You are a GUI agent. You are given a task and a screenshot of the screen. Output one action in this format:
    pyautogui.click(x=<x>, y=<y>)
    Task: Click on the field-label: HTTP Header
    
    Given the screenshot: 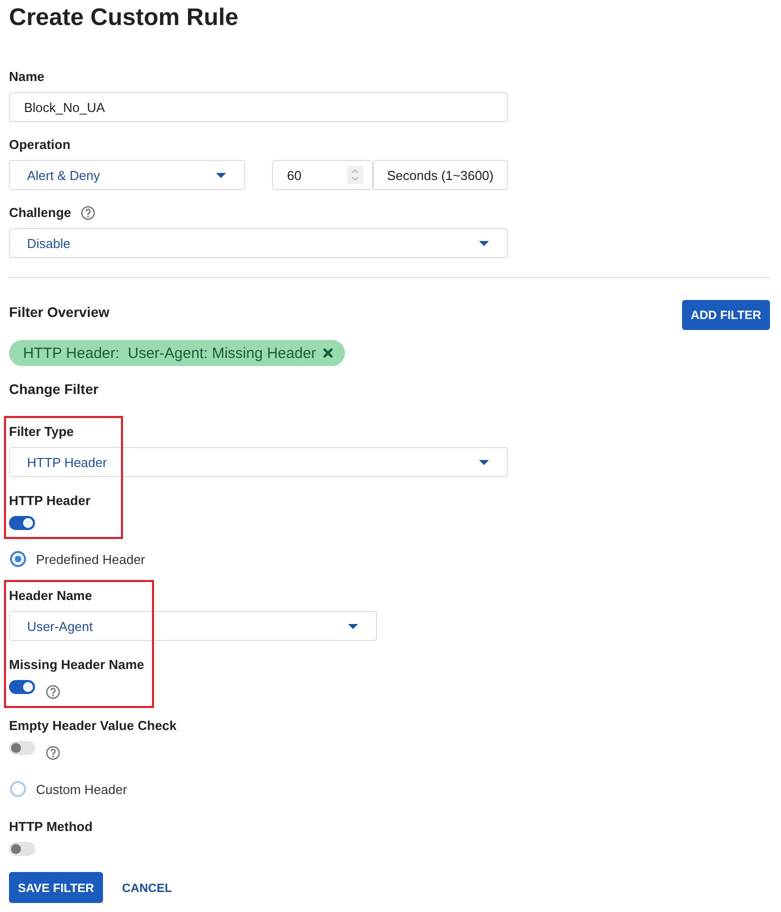 What is the action you would take?
    pyautogui.click(x=49, y=501)
    